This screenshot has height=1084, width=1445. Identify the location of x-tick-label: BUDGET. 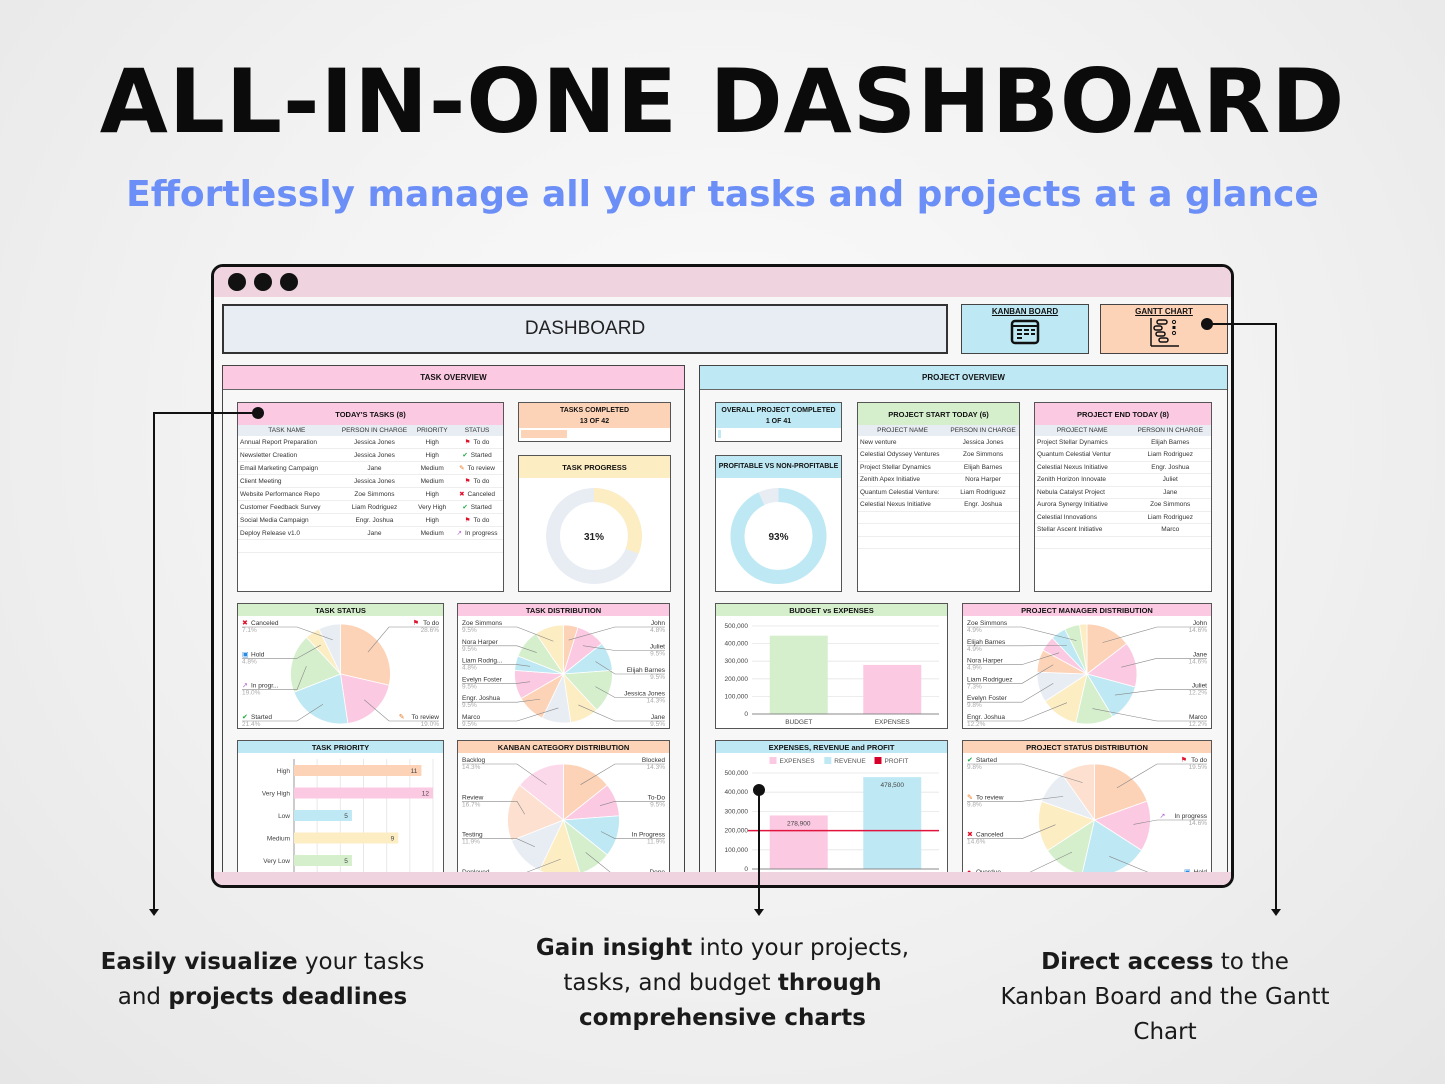
(798, 722).